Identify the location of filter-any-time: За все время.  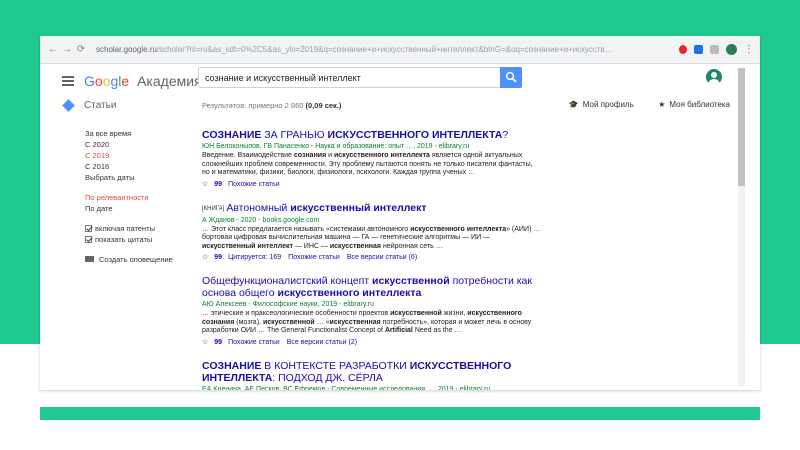
(140, 133).